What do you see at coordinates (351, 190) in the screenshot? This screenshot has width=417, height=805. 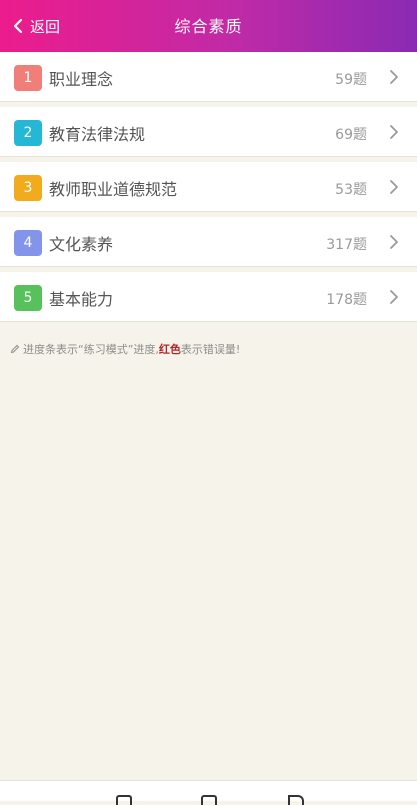 I see `item-count: 53题` at bounding box center [351, 190].